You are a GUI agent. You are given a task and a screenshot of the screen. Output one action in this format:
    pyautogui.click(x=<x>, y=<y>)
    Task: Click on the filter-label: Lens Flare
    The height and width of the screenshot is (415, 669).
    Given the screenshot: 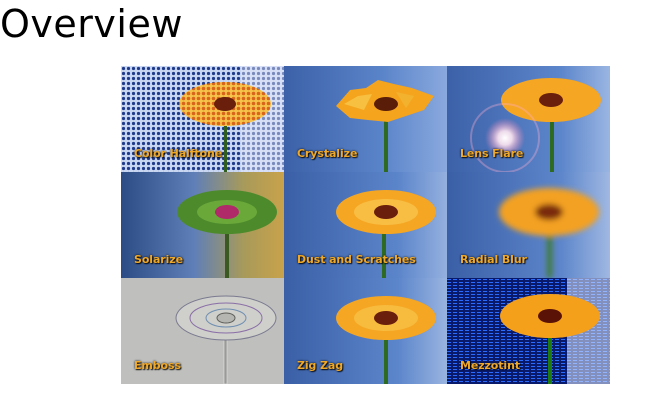 What is the action you would take?
    pyautogui.click(x=492, y=153)
    